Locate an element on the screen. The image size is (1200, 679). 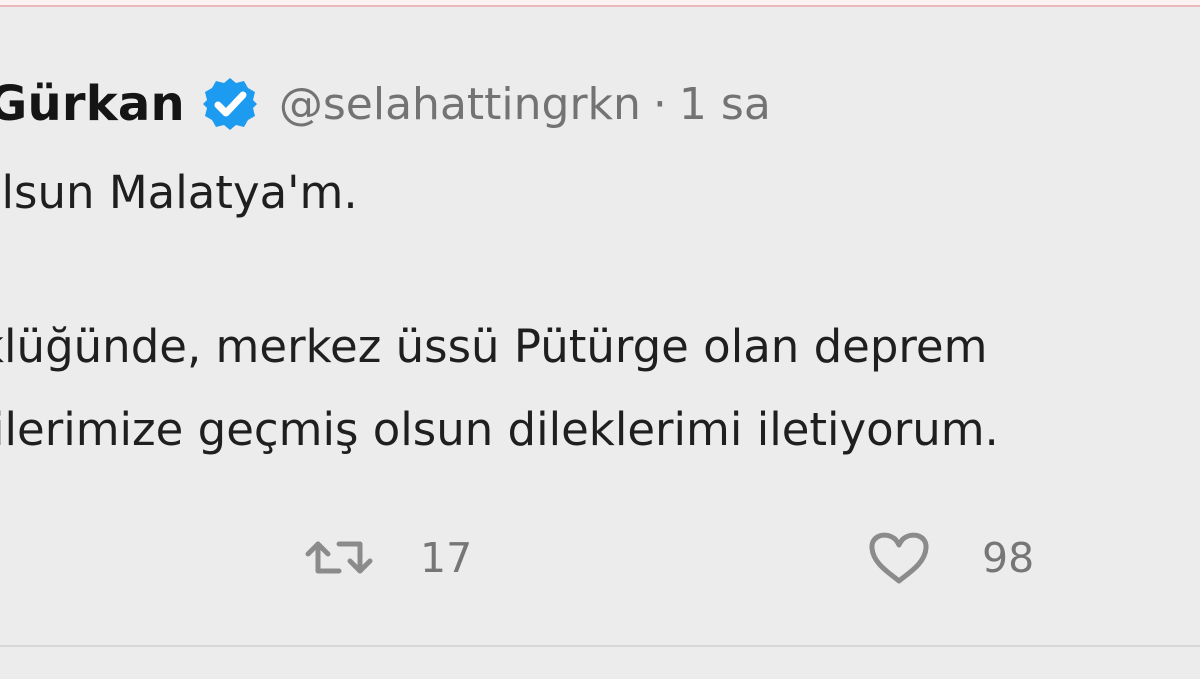
like-count: 98 is located at coordinates (1008, 558).